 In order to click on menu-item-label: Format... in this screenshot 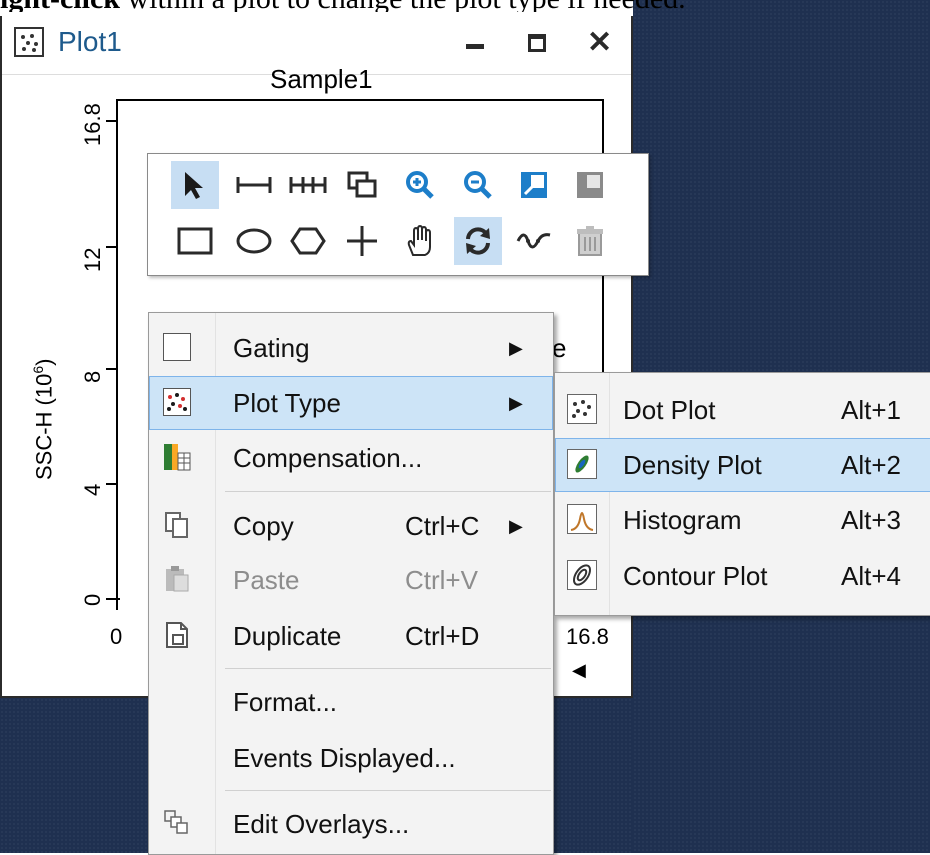, I will do `click(285, 702)`.